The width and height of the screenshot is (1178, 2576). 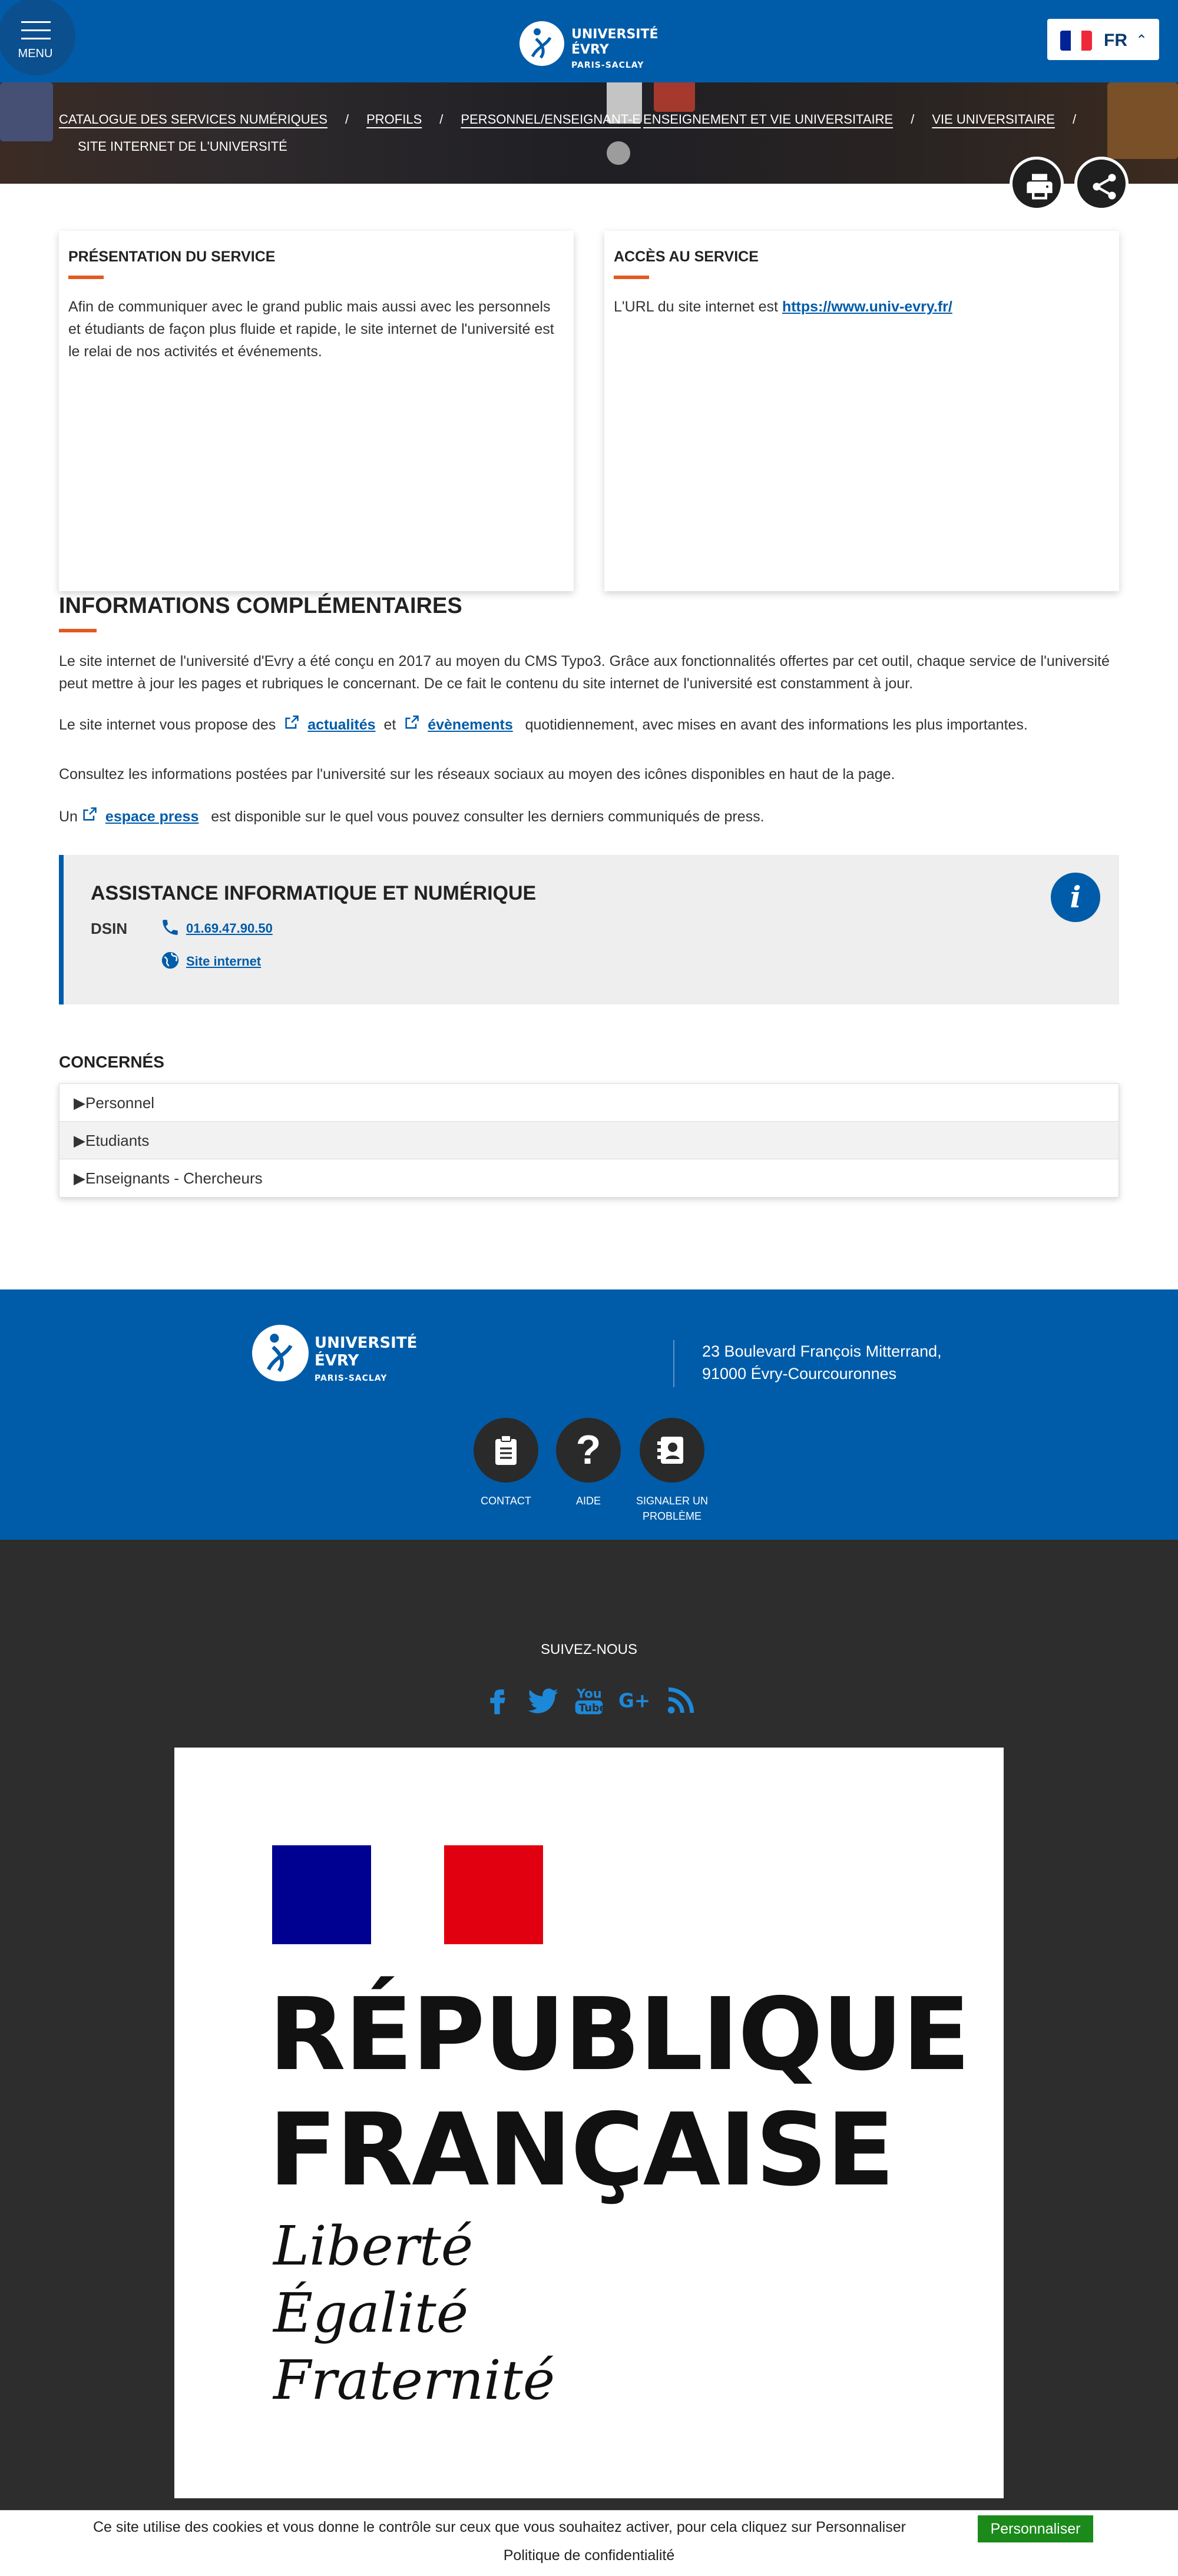 What do you see at coordinates (1035, 2528) in the screenshot?
I see `customize-cookies-button: Personnaliser` at bounding box center [1035, 2528].